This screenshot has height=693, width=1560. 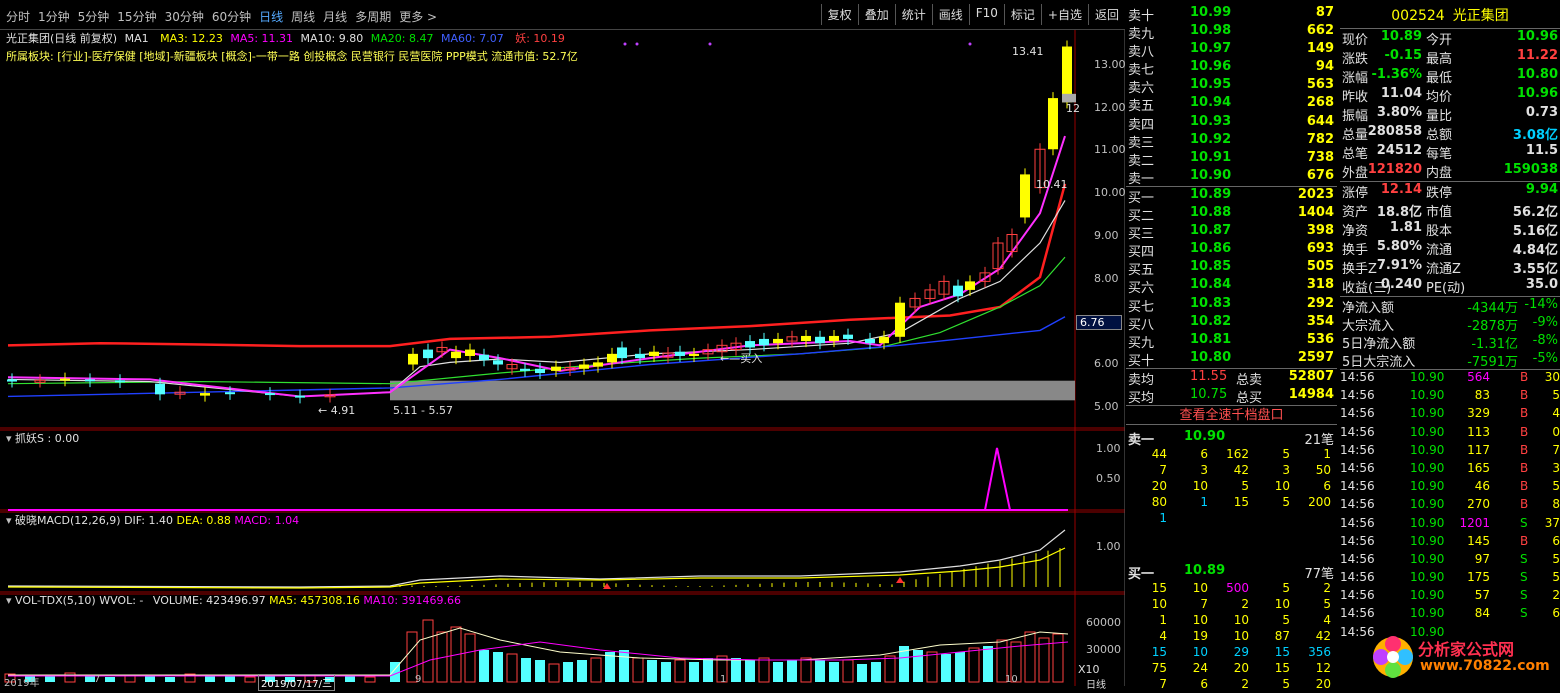 What do you see at coordinates (335, 16) in the screenshot?
I see `period-tab-8: 月线` at bounding box center [335, 16].